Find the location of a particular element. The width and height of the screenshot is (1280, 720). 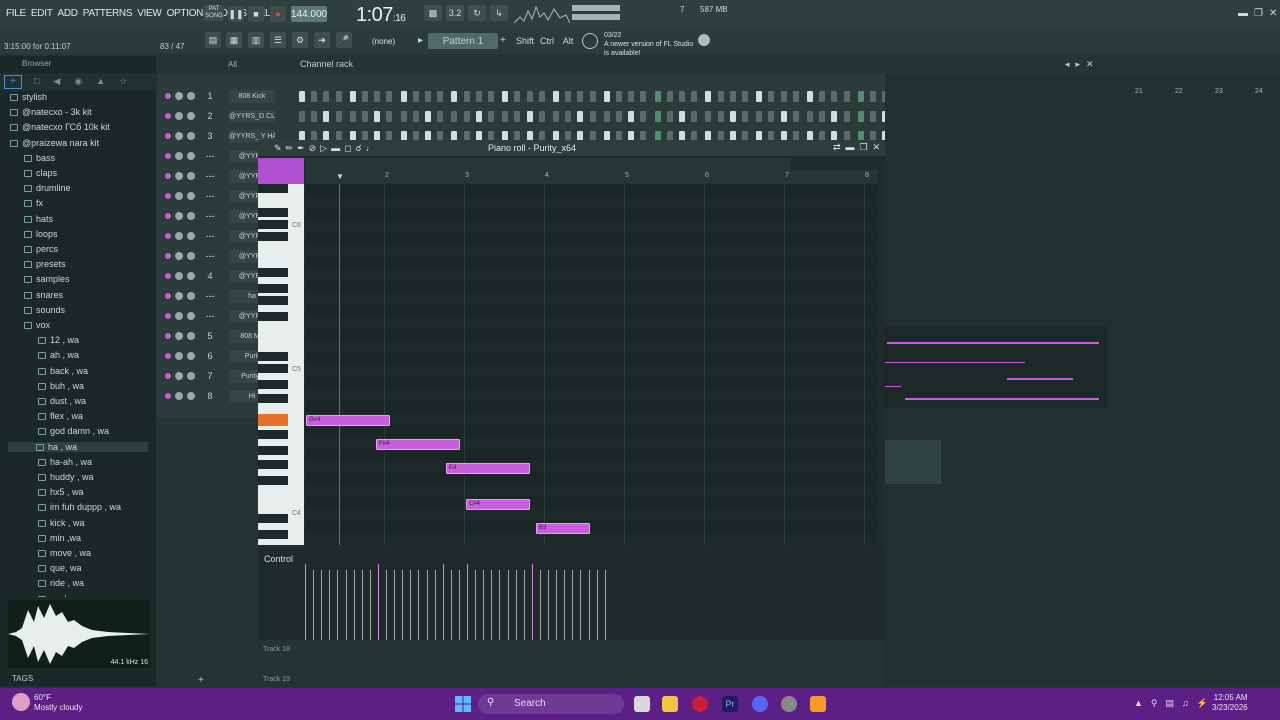

browser-item: flex , wa is located at coordinates (41, 416).